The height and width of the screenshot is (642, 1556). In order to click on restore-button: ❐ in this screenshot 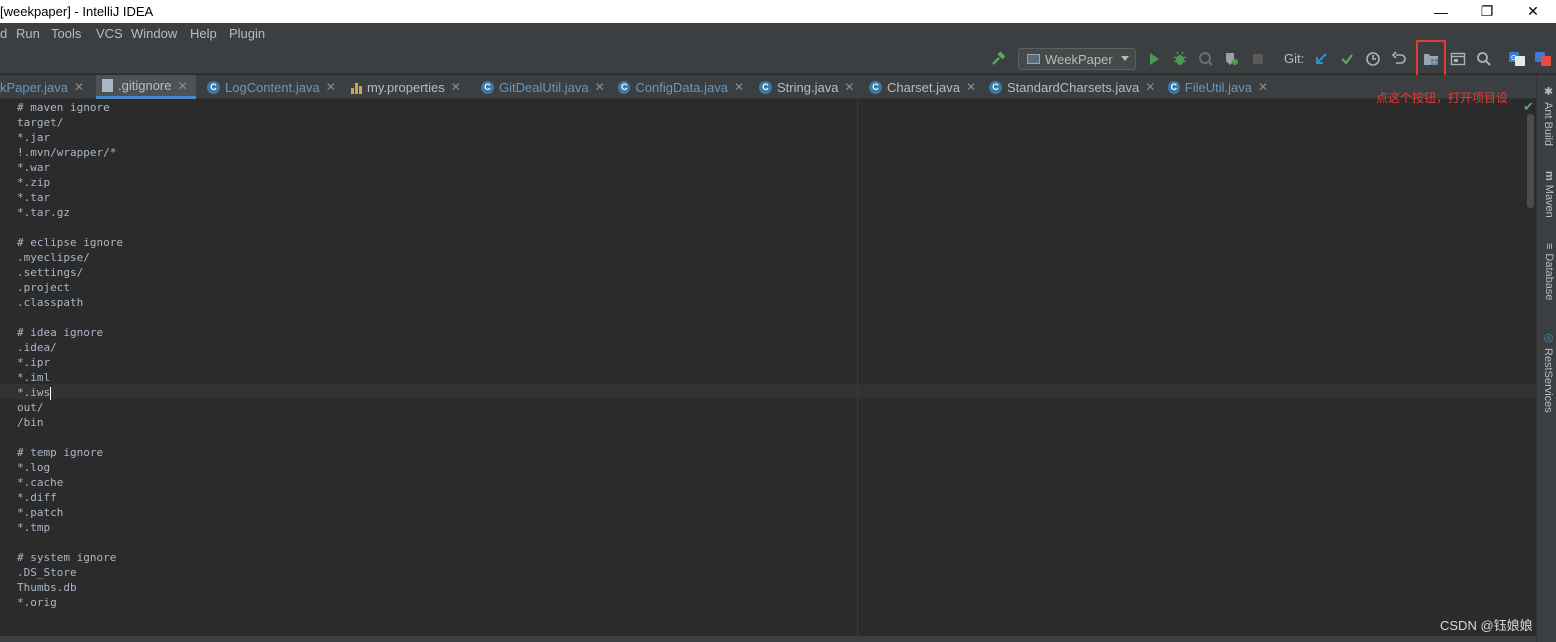, I will do `click(1487, 11)`.